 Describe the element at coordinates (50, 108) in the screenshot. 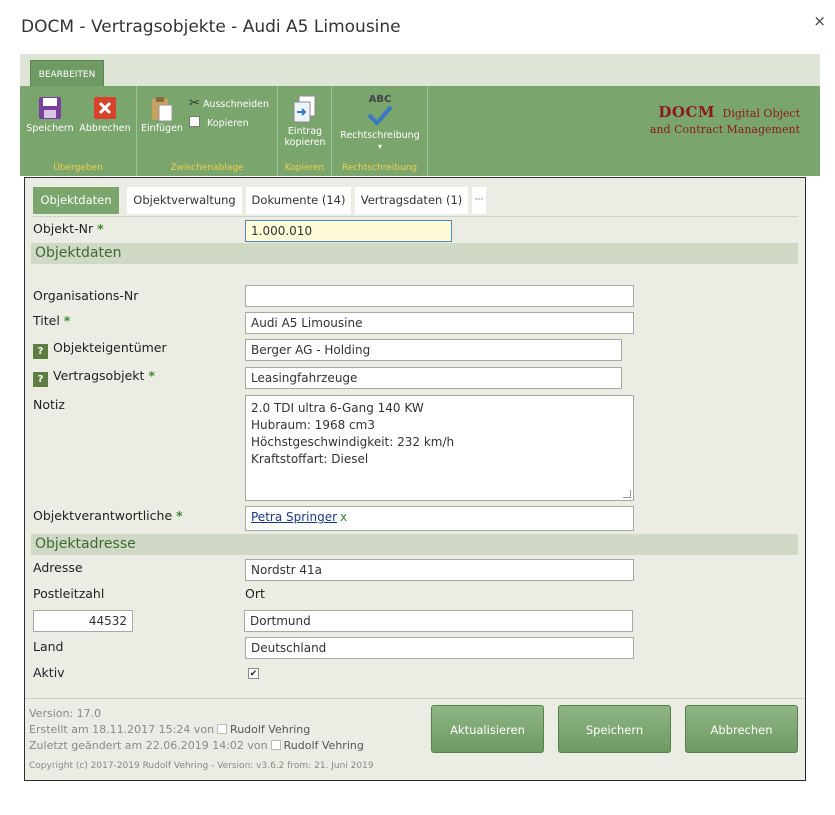

I see `save-icon` at that location.